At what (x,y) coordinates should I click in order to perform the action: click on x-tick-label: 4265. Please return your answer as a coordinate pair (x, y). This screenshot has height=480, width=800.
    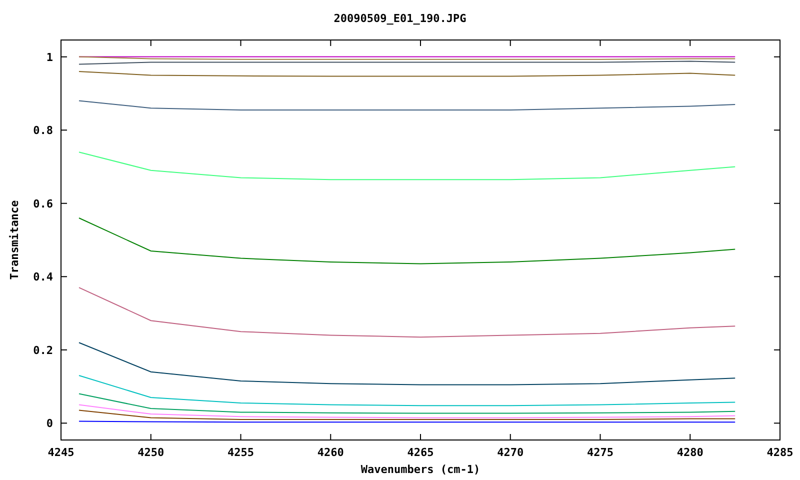
    Looking at the image, I should click on (420, 452).